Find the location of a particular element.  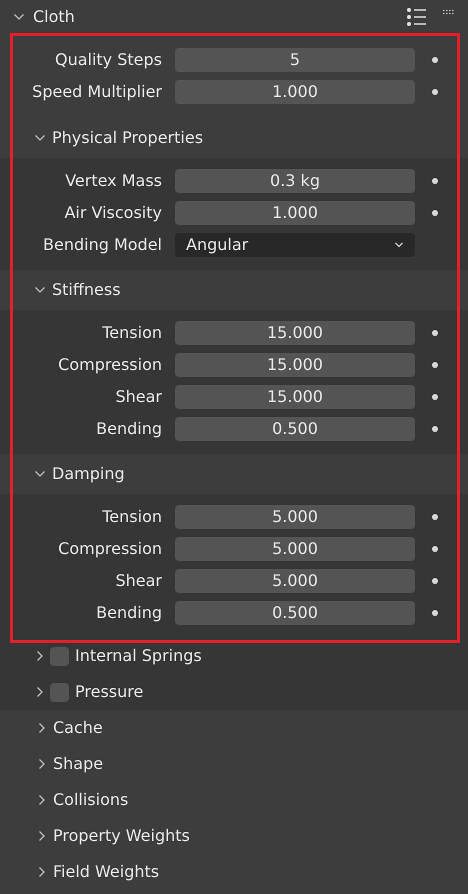

field-label: Vertex Mass is located at coordinates (113, 181).